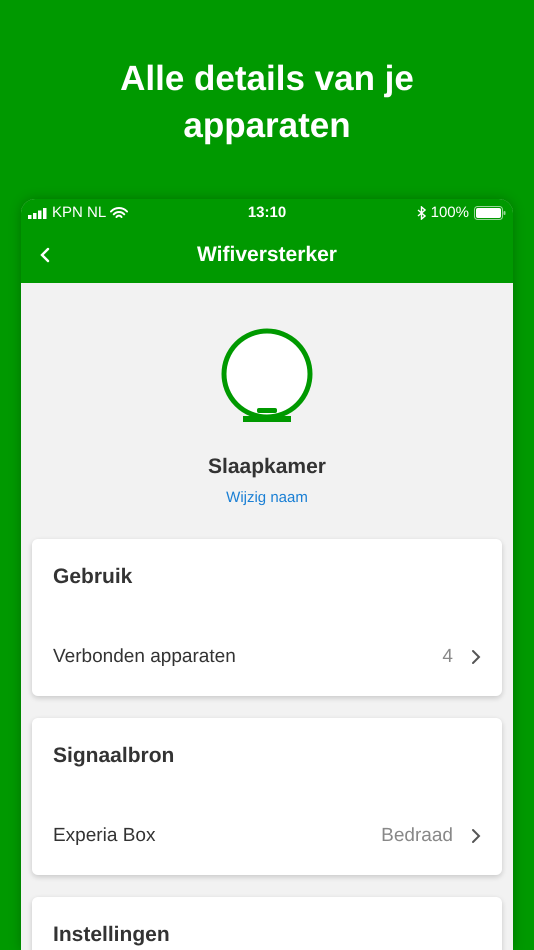 This screenshot has height=950, width=534. I want to click on signal-icon, so click(38, 213).